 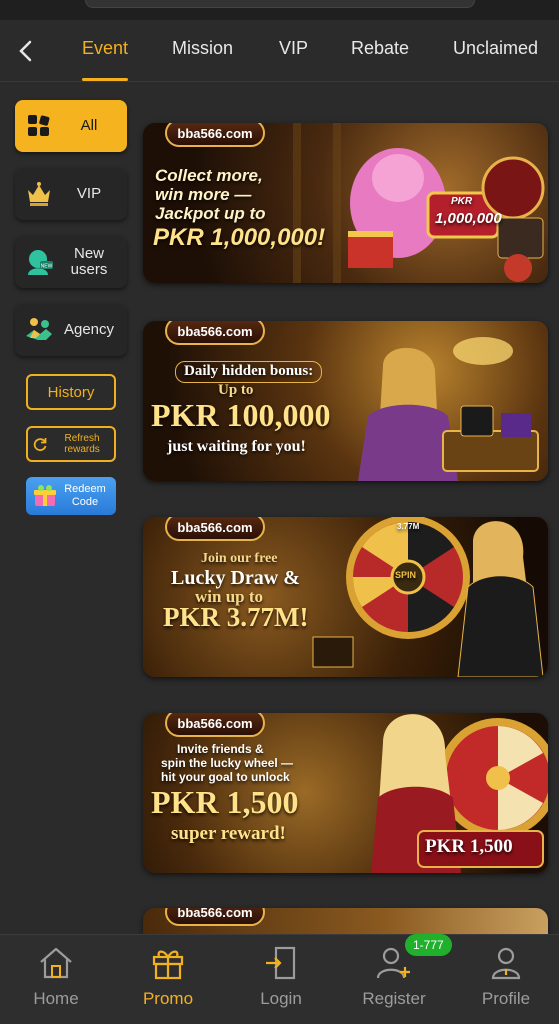 What do you see at coordinates (47, 267) in the screenshot?
I see `svg-text: NEW` at bounding box center [47, 267].